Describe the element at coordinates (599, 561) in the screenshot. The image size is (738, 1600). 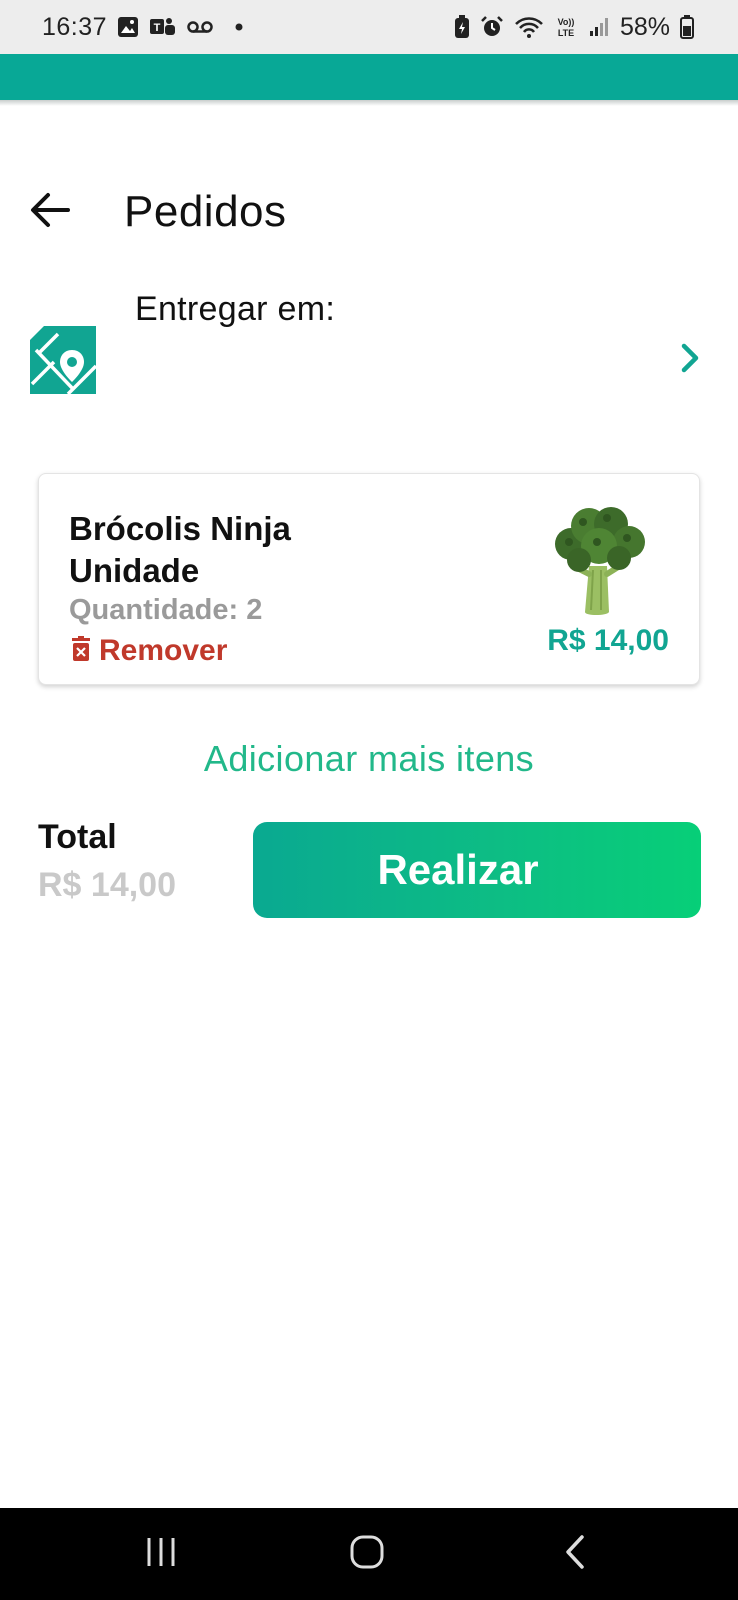
I see `broccoli-image` at that location.